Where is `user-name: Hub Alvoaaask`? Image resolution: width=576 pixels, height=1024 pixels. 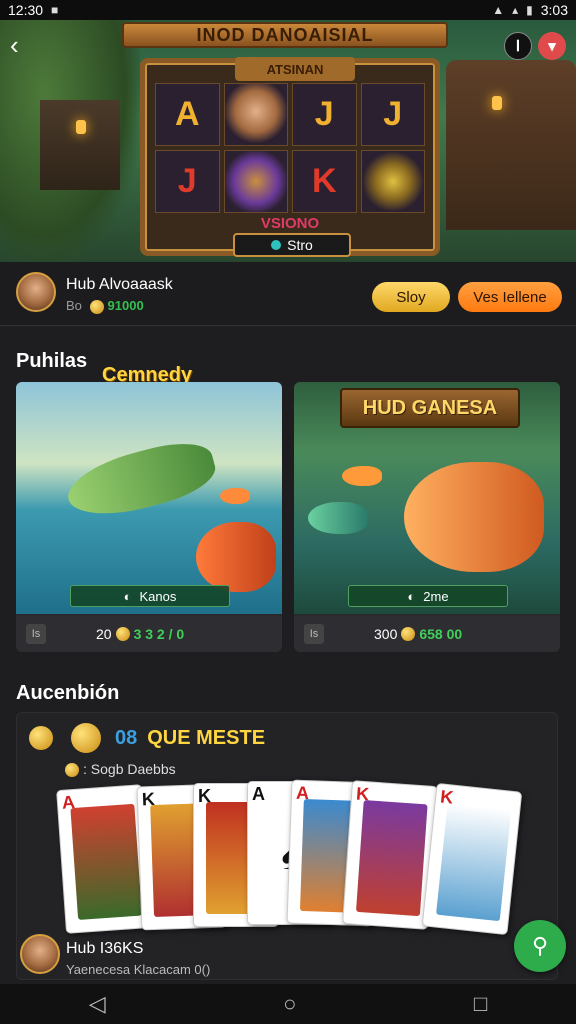 user-name: Hub Alvoaaask is located at coordinates (119, 284).